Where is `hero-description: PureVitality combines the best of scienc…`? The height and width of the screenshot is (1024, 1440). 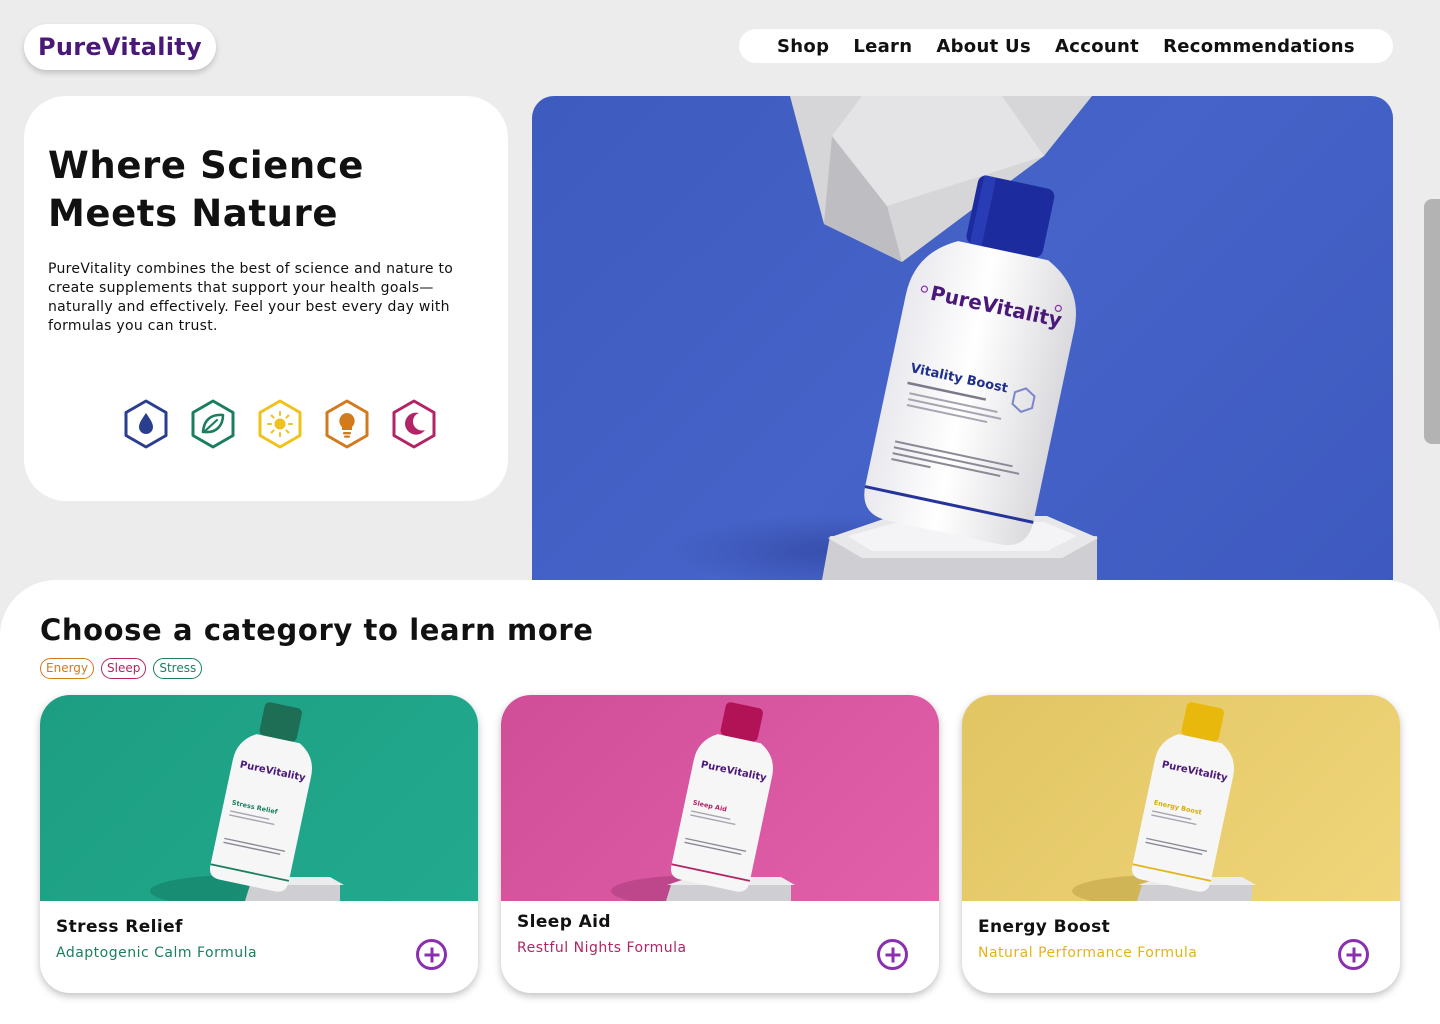
hero-description: PureVitality combines the best of scienc… is located at coordinates (251, 297).